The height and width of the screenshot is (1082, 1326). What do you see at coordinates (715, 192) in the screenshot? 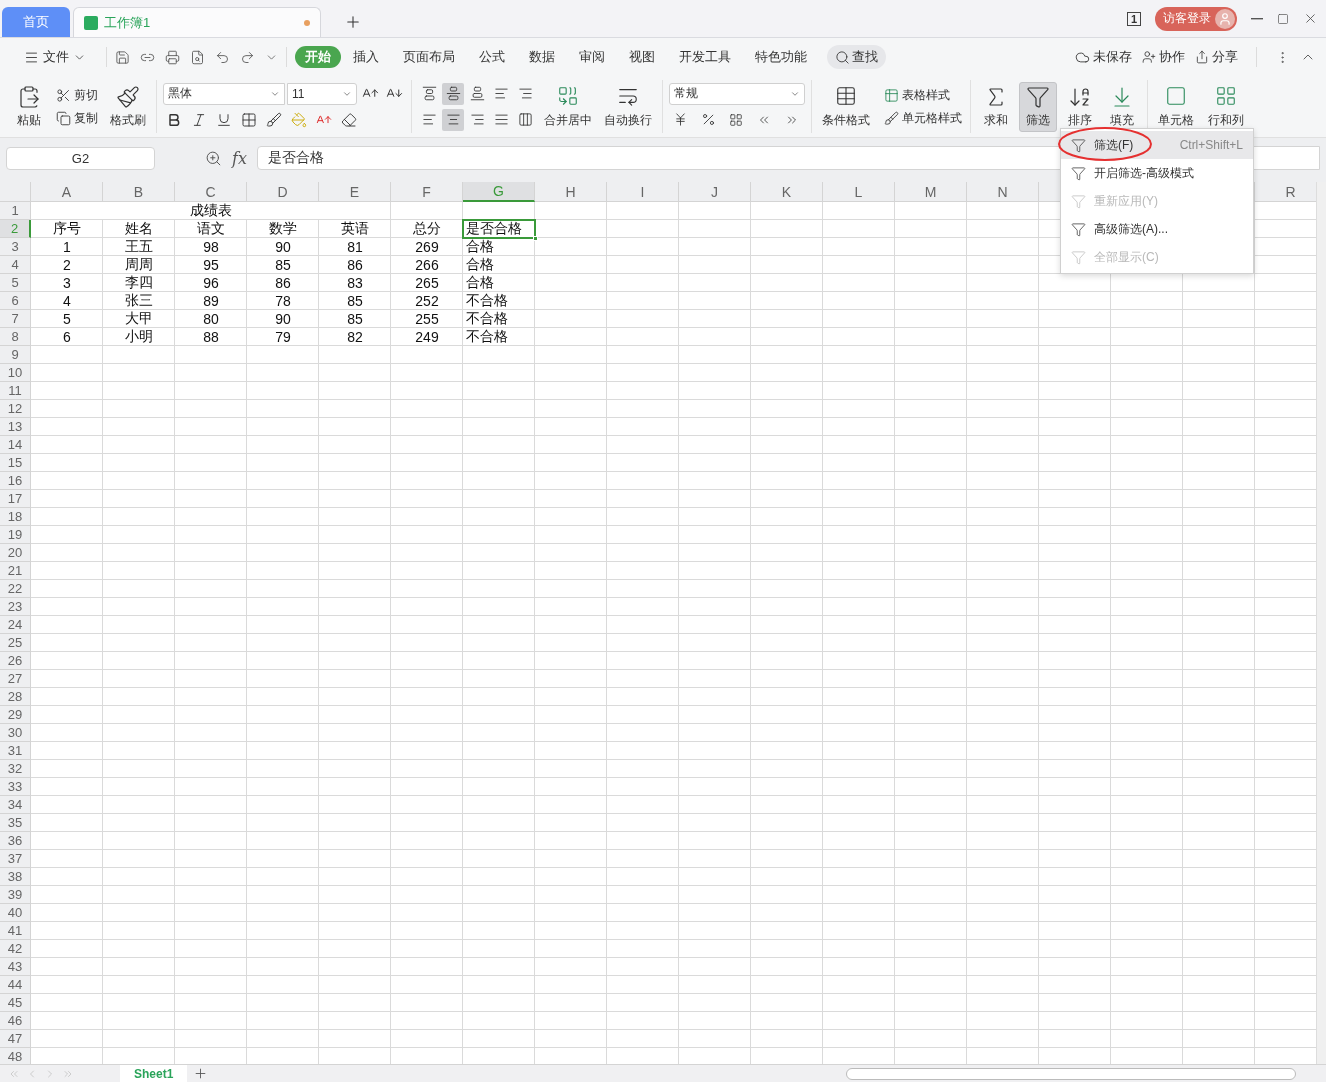
I see `column-header: J` at bounding box center [715, 192].